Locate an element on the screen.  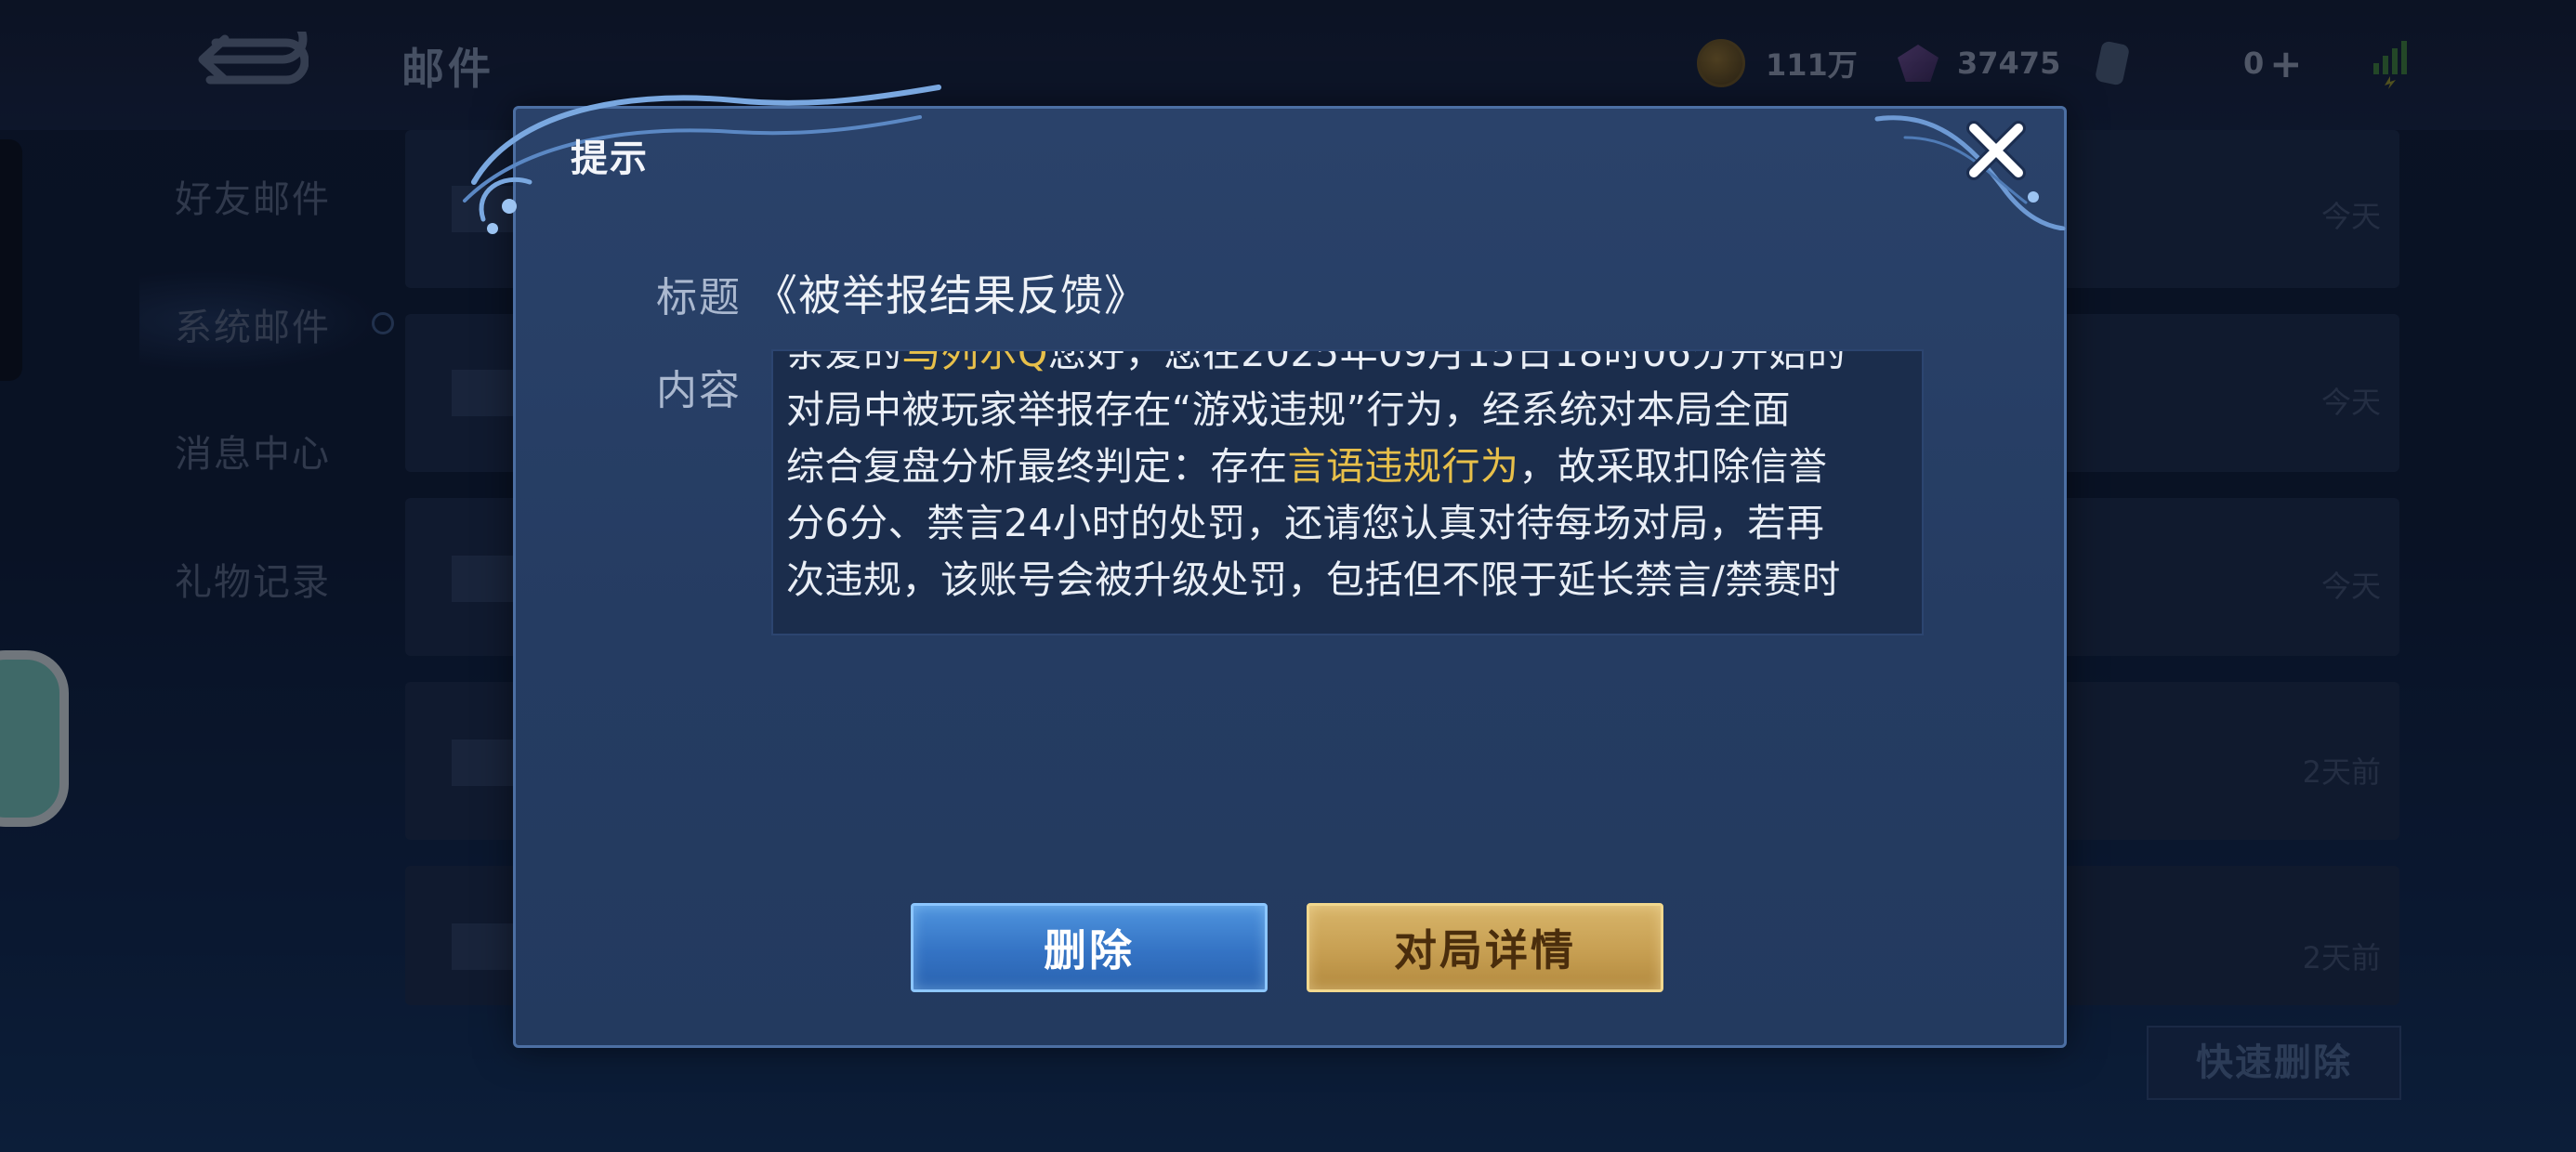
content-line1-rest: 您好，您在2025年09月15日18时06分开始的 is located at coordinates (1447, 362).